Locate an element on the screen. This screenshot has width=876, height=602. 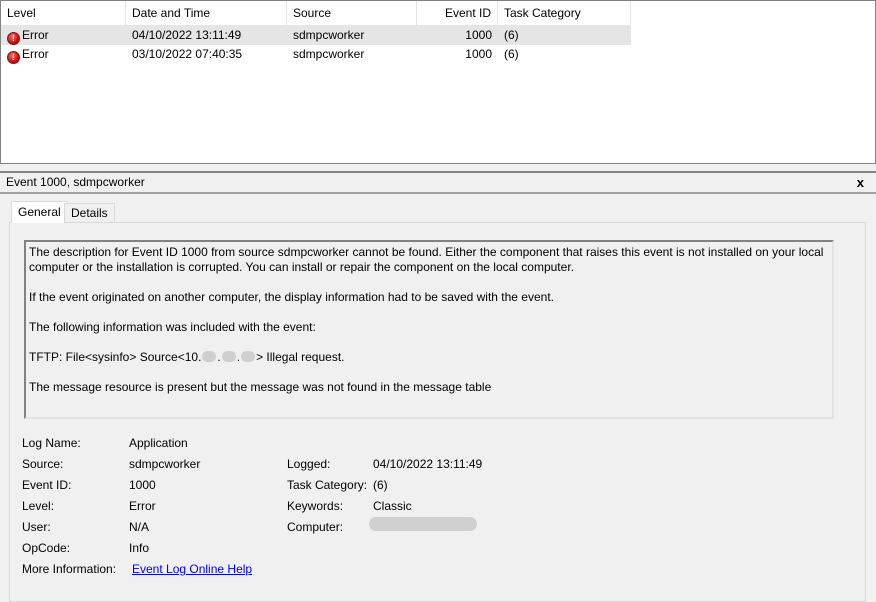
event-id-value: 1000 is located at coordinates (142, 485).